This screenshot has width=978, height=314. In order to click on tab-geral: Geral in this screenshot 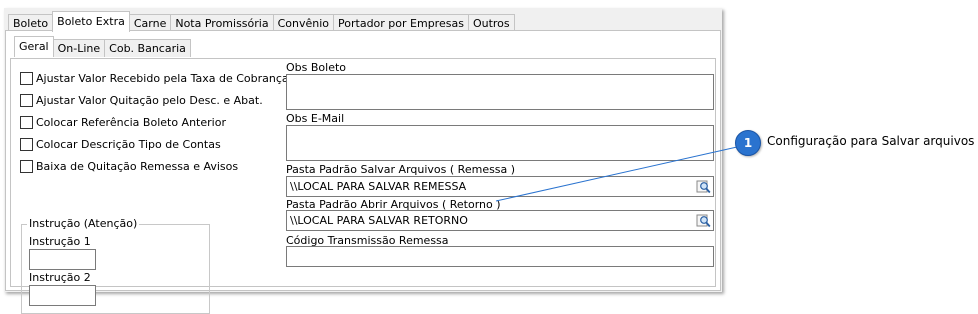, I will do `click(34, 46)`.